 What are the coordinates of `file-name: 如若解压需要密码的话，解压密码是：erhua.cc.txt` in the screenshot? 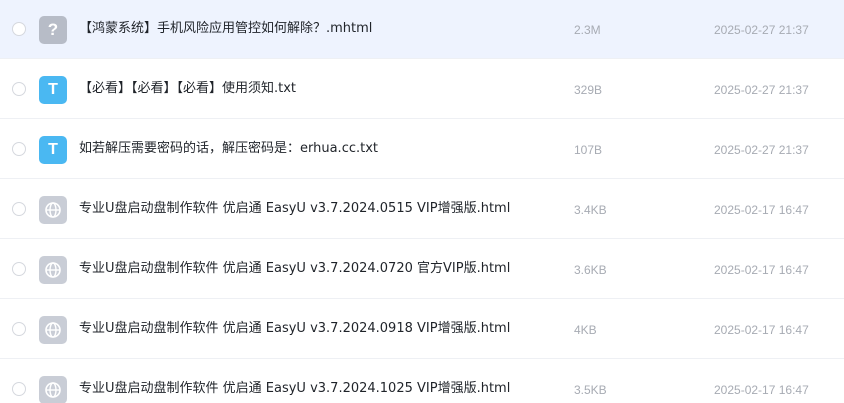 It's located at (228, 149).